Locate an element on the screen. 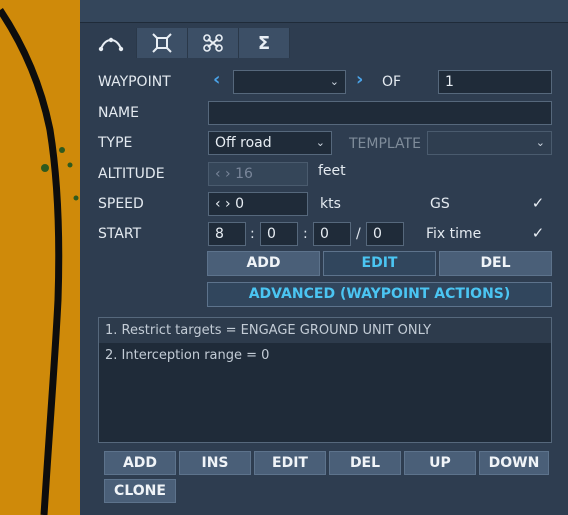 This screenshot has height=515, width=568. altitude-value: 16 is located at coordinates (244, 174).